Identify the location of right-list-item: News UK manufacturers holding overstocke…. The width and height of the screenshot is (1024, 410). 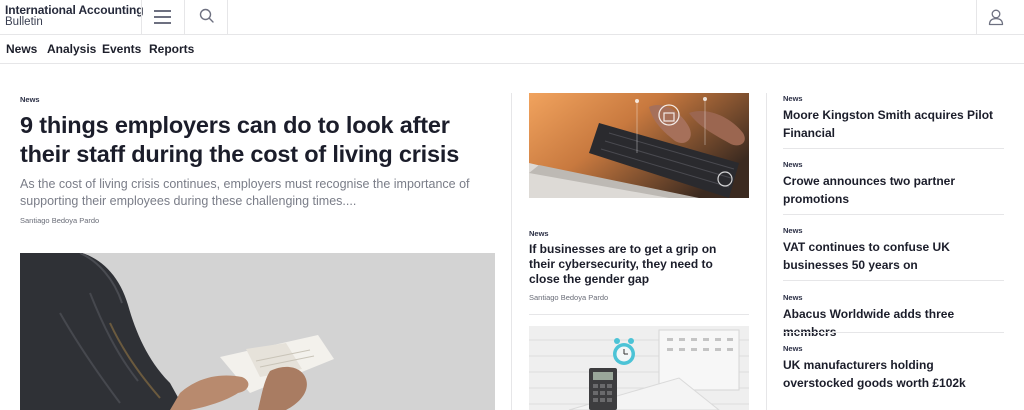
(893, 368).